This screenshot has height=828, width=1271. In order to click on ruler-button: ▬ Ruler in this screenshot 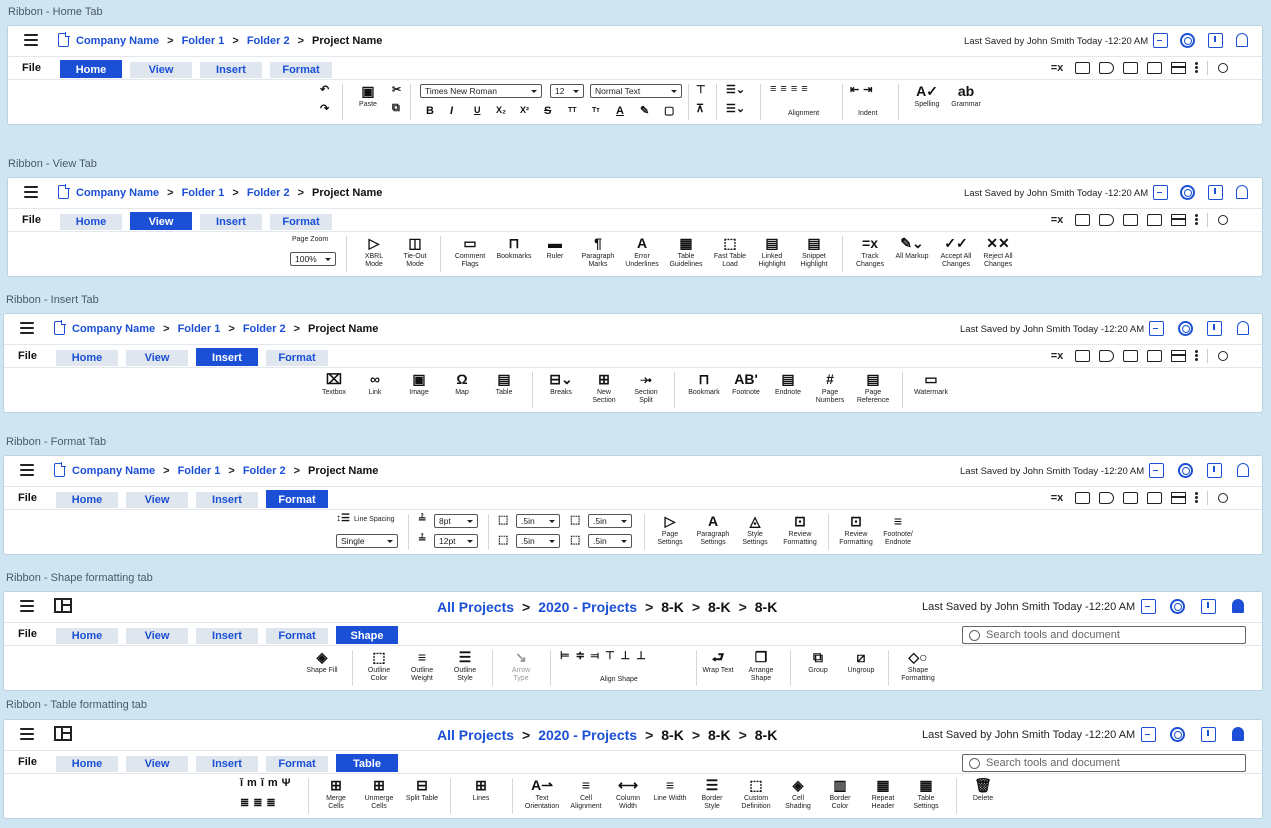, I will do `click(555, 248)`.